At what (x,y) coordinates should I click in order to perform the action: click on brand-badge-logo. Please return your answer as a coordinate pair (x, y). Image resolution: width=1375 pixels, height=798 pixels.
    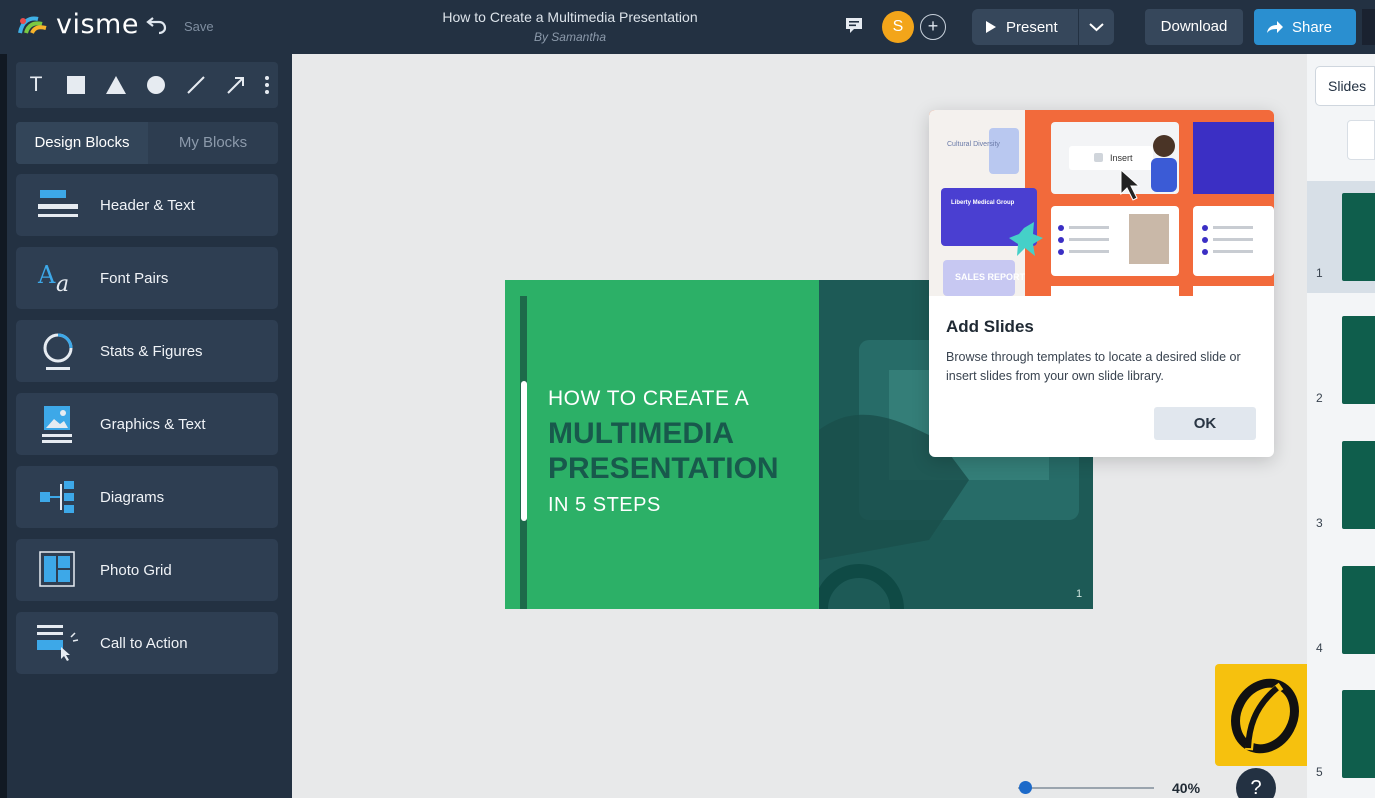
    Looking at the image, I should click on (1265, 715).